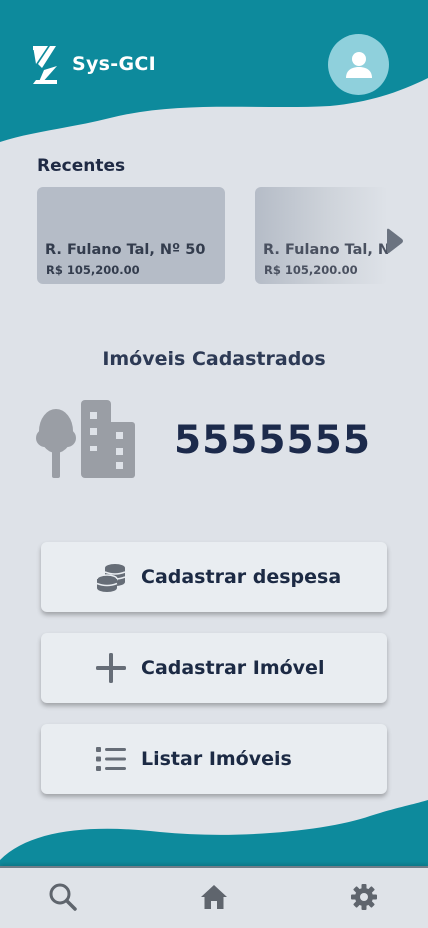 This screenshot has width=428, height=928. I want to click on recent-property-card: R. Fulano Tal, N R$ 105,200.00, so click(321, 235).